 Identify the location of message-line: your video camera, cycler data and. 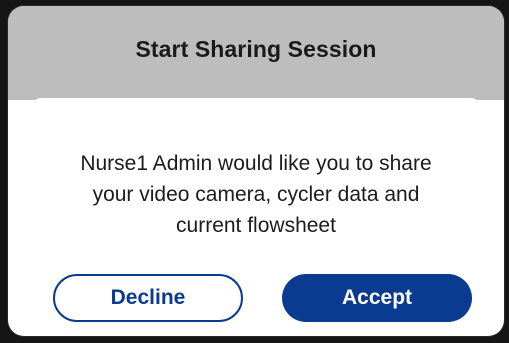
(256, 194).